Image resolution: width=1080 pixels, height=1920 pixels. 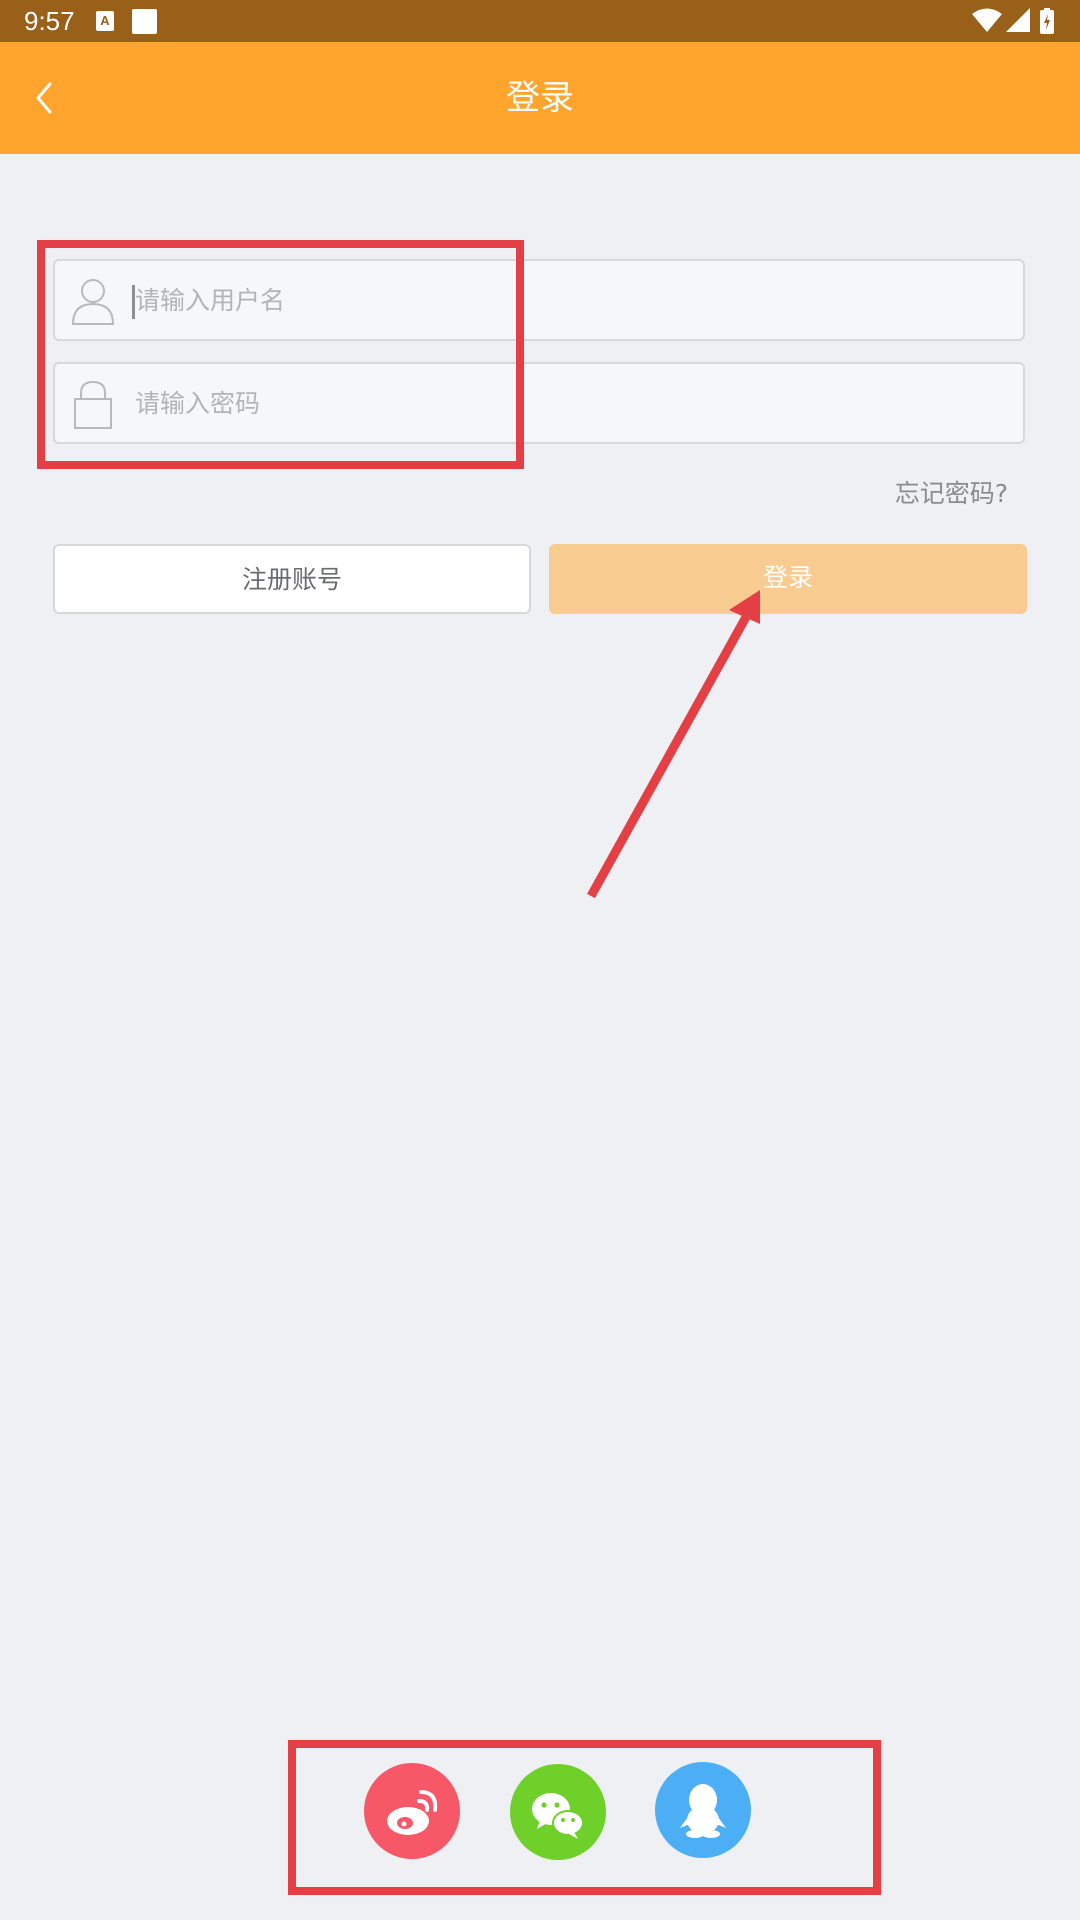 What do you see at coordinates (558, 1816) in the screenshot?
I see `wechat-icon` at bounding box center [558, 1816].